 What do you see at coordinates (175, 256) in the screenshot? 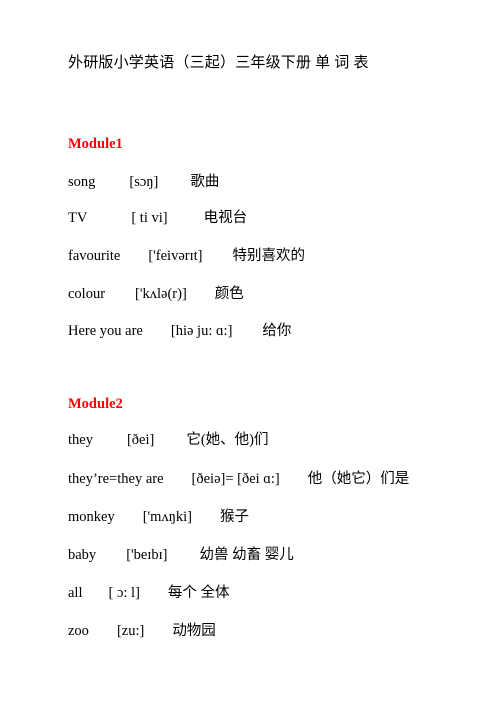
I see `vocab-phonetic: ['feivərɪt]` at bounding box center [175, 256].